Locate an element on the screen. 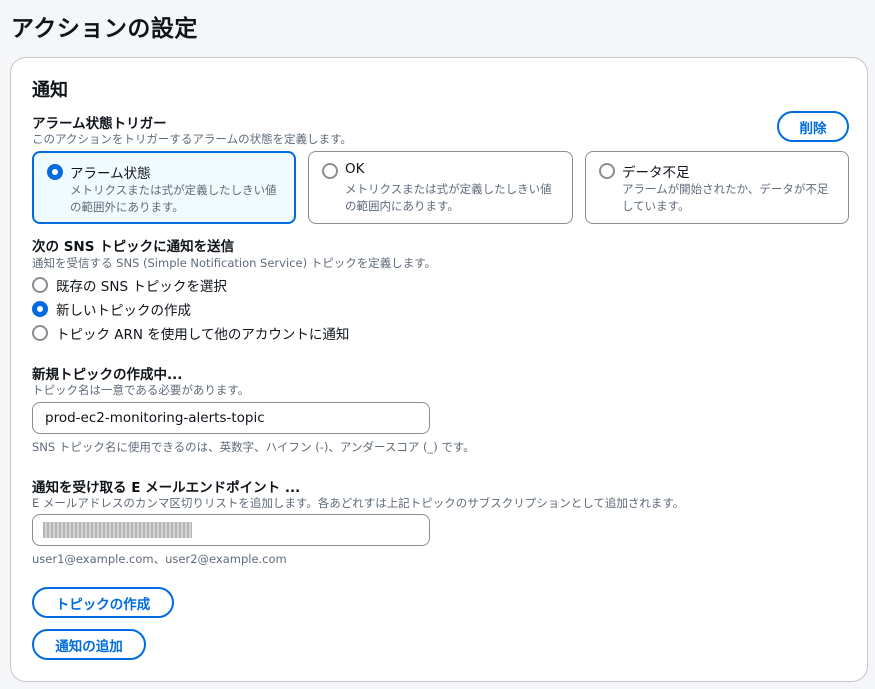 This screenshot has height=689, width=875. option-label: トピック ARN を使用して他のアカウントに通知 is located at coordinates (203, 335).